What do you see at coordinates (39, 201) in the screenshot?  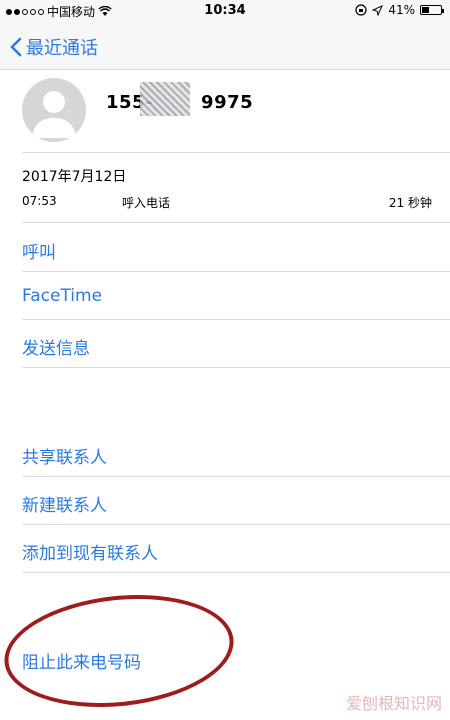 I see `call-time: 07:53` at bounding box center [39, 201].